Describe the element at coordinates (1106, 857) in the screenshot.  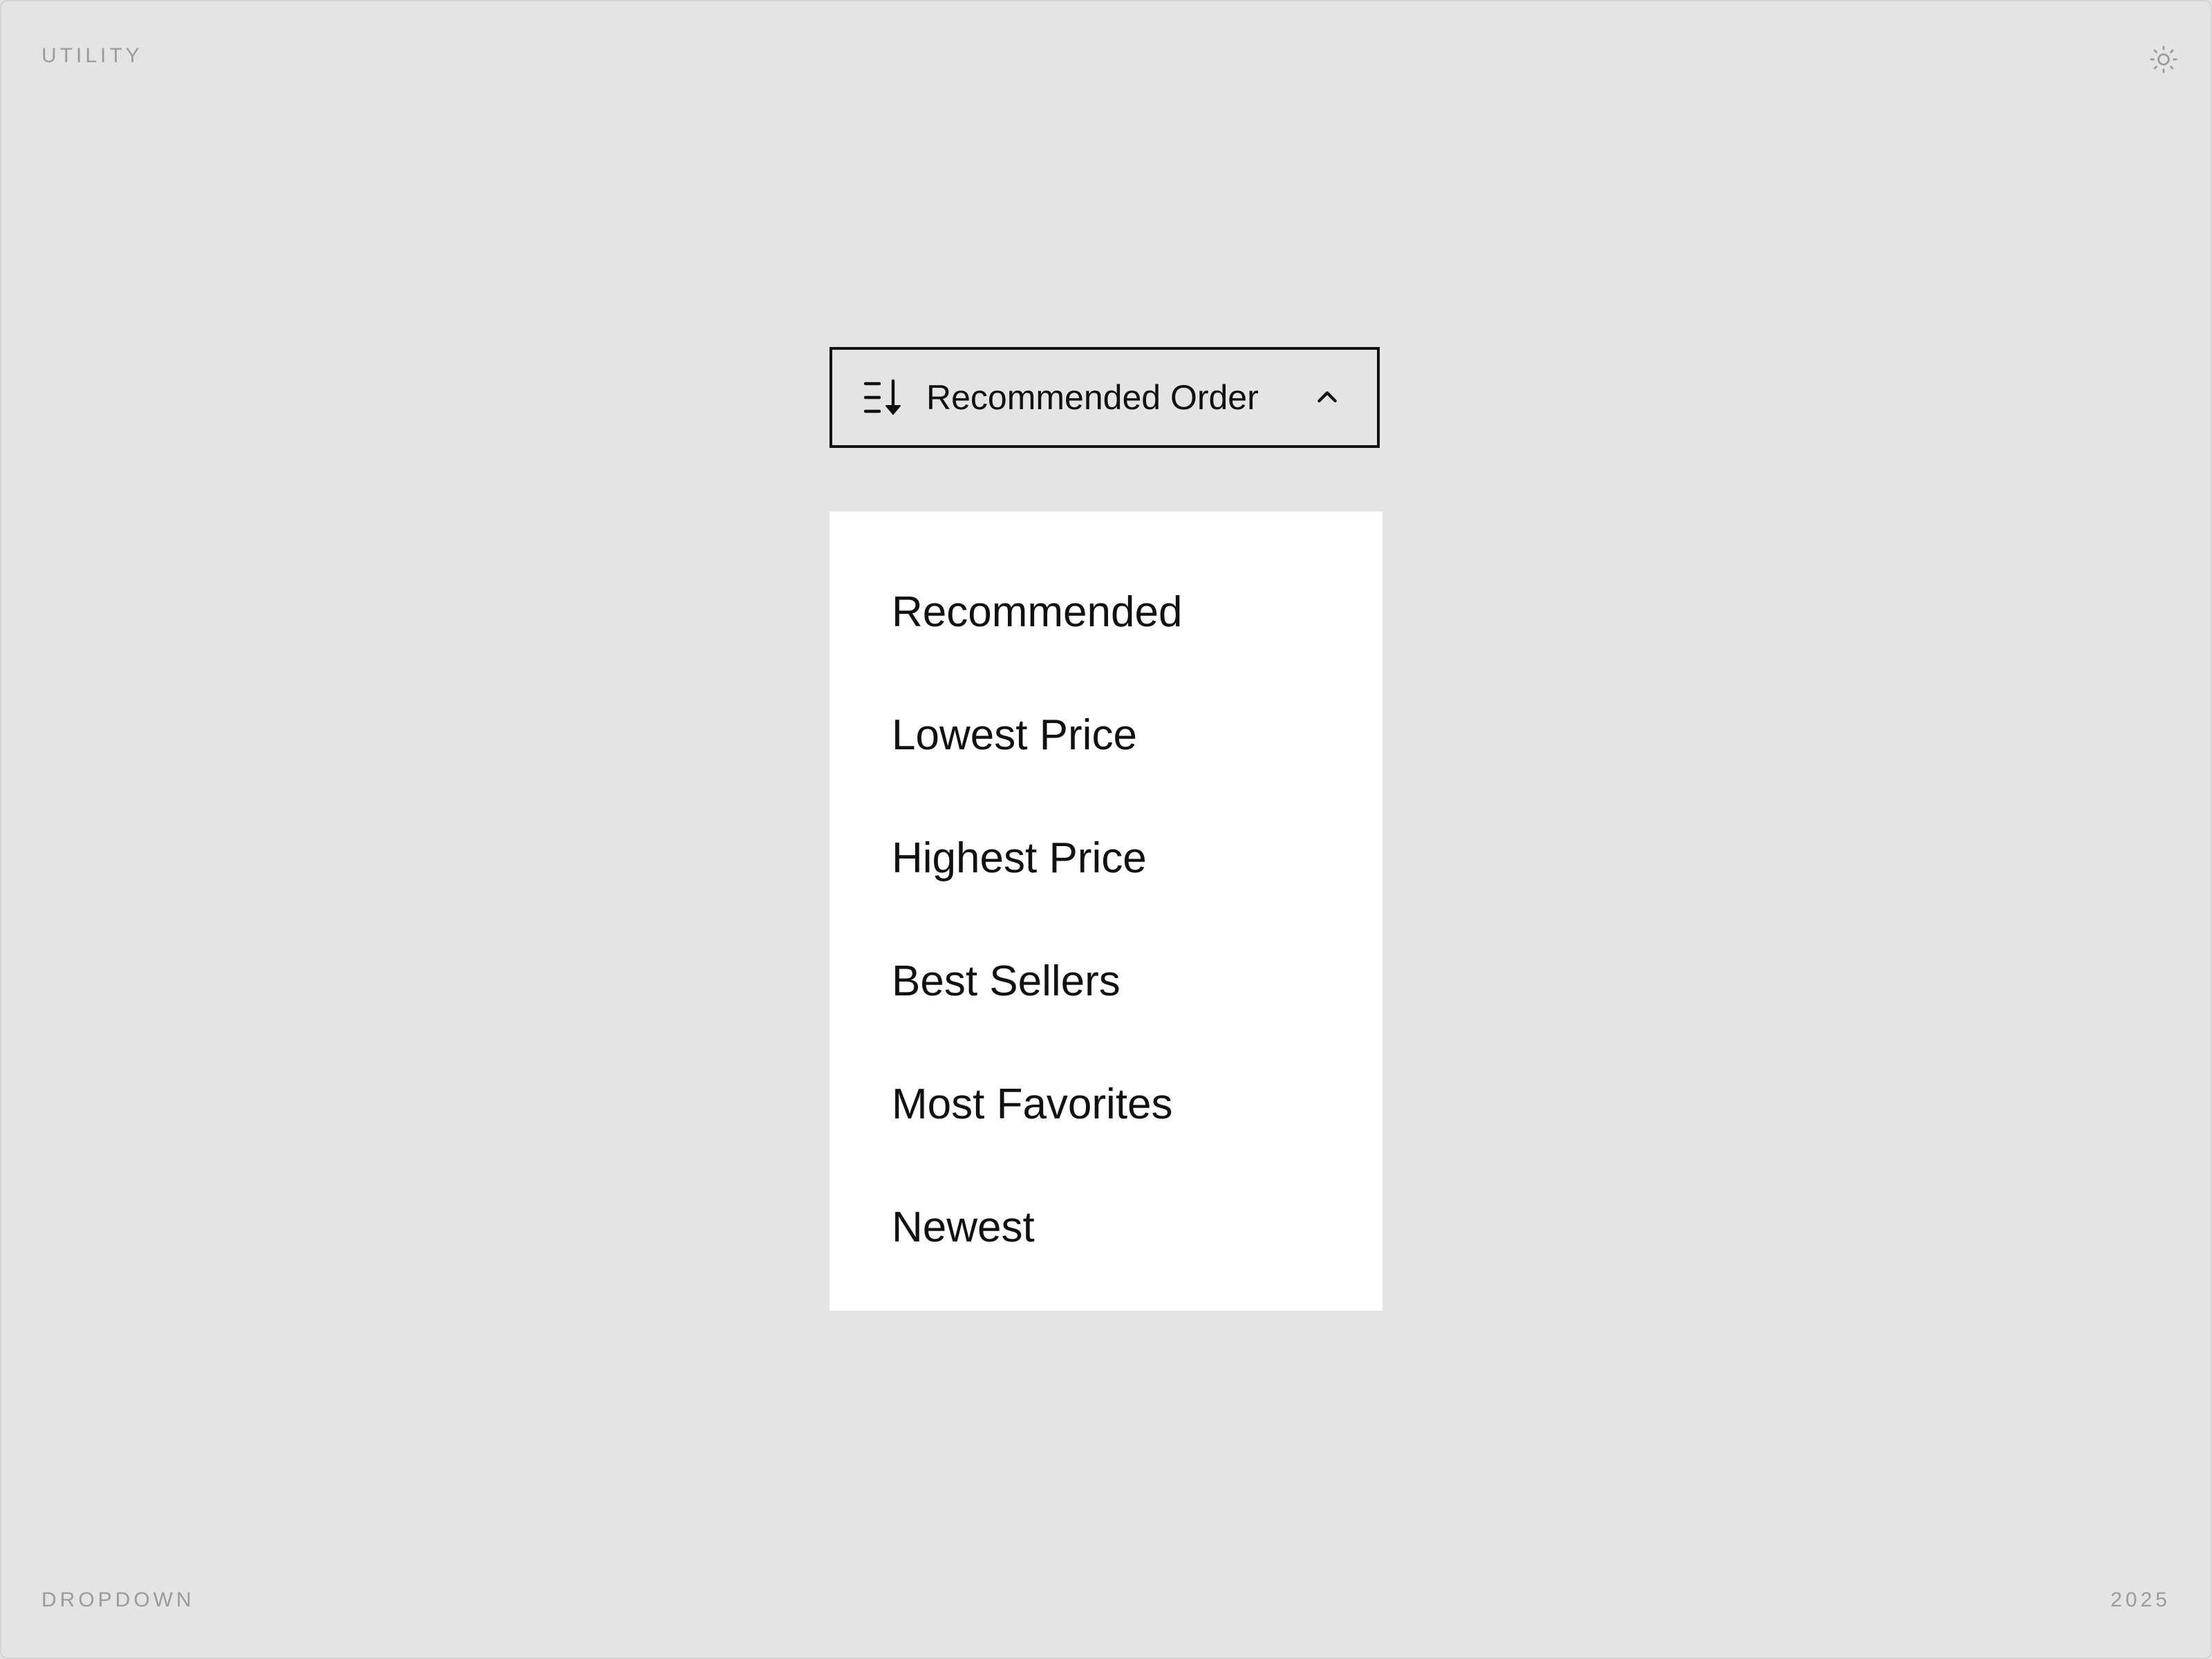
I see `sort-option-highest-price: Highest Price` at that location.